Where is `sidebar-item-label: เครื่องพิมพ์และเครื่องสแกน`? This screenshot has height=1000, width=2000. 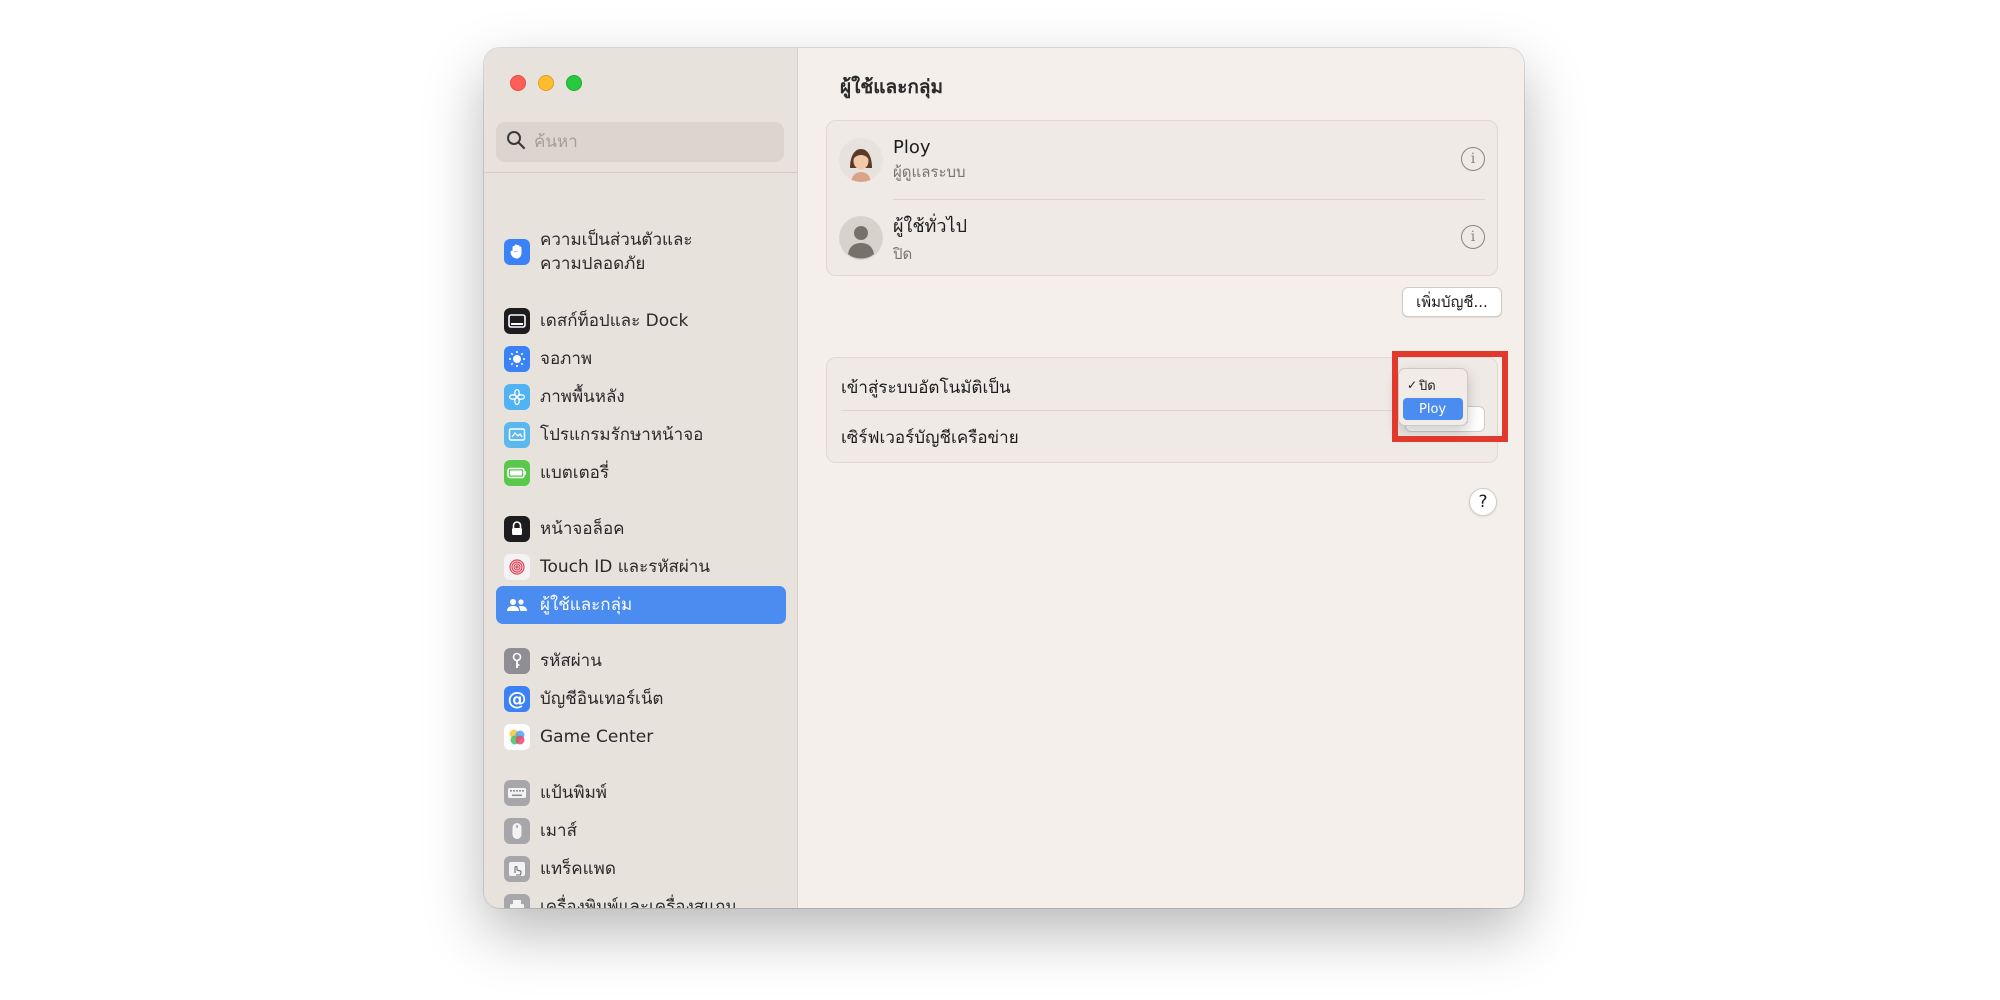
sidebar-item-label: เครื่องพิมพ์และเครื่องสแกน is located at coordinates (639, 902).